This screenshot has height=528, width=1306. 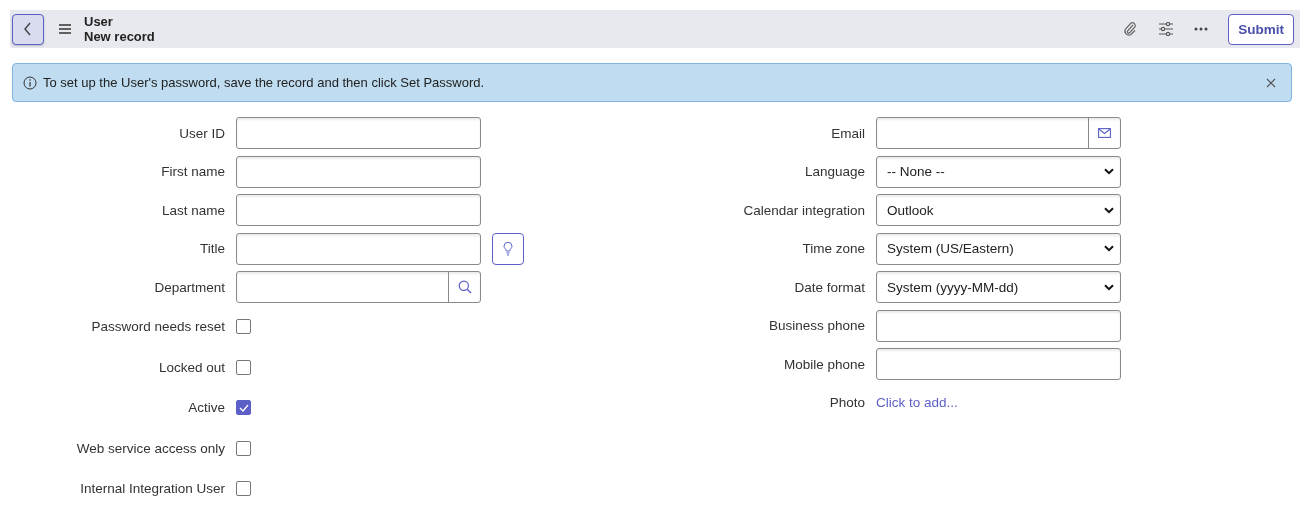 What do you see at coordinates (192, 171) in the screenshot?
I see `field-label: First name` at bounding box center [192, 171].